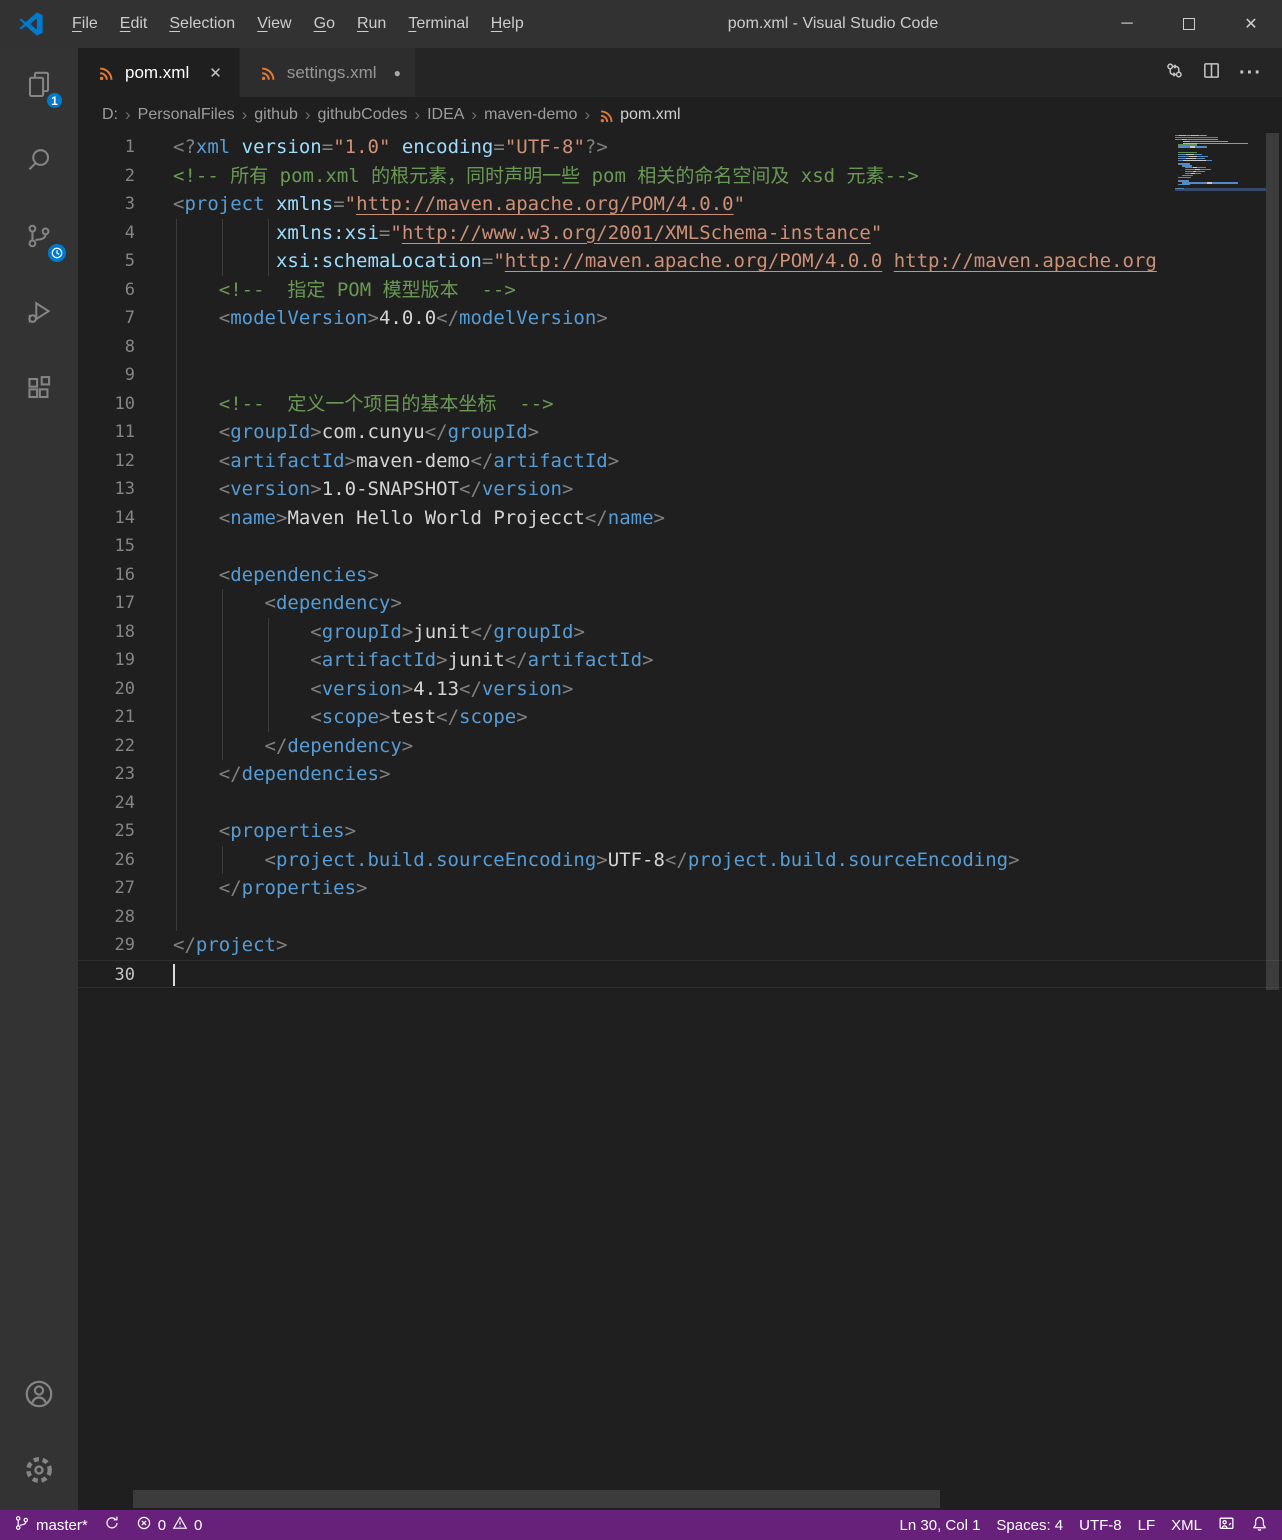  Describe the element at coordinates (727, 631) in the screenshot. I see `code-text: <groupId>junit</groupId>` at that location.